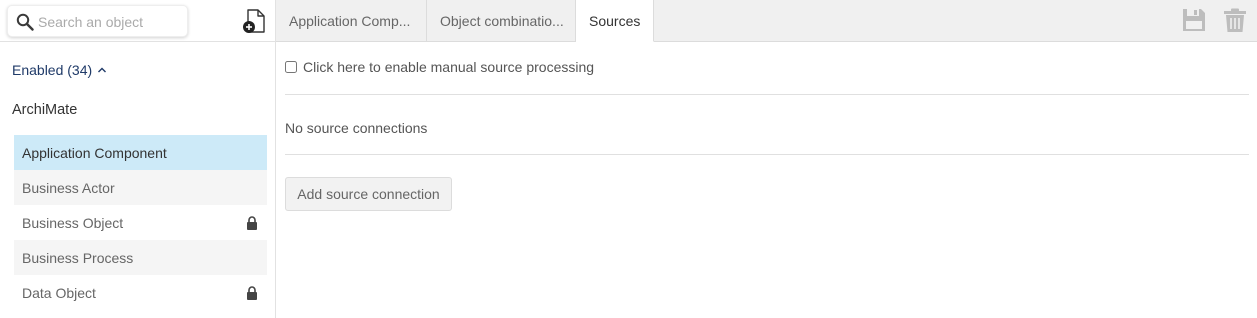 The image size is (1257, 318). What do you see at coordinates (102, 70) in the screenshot?
I see `chevron-up-icon` at bounding box center [102, 70].